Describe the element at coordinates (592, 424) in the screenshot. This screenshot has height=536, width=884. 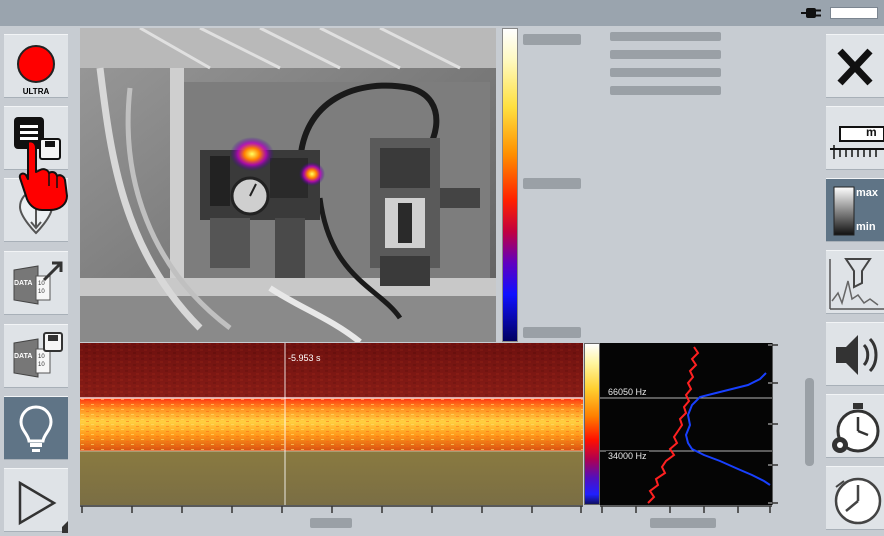
I see `spectrogram-color-scale` at that location.